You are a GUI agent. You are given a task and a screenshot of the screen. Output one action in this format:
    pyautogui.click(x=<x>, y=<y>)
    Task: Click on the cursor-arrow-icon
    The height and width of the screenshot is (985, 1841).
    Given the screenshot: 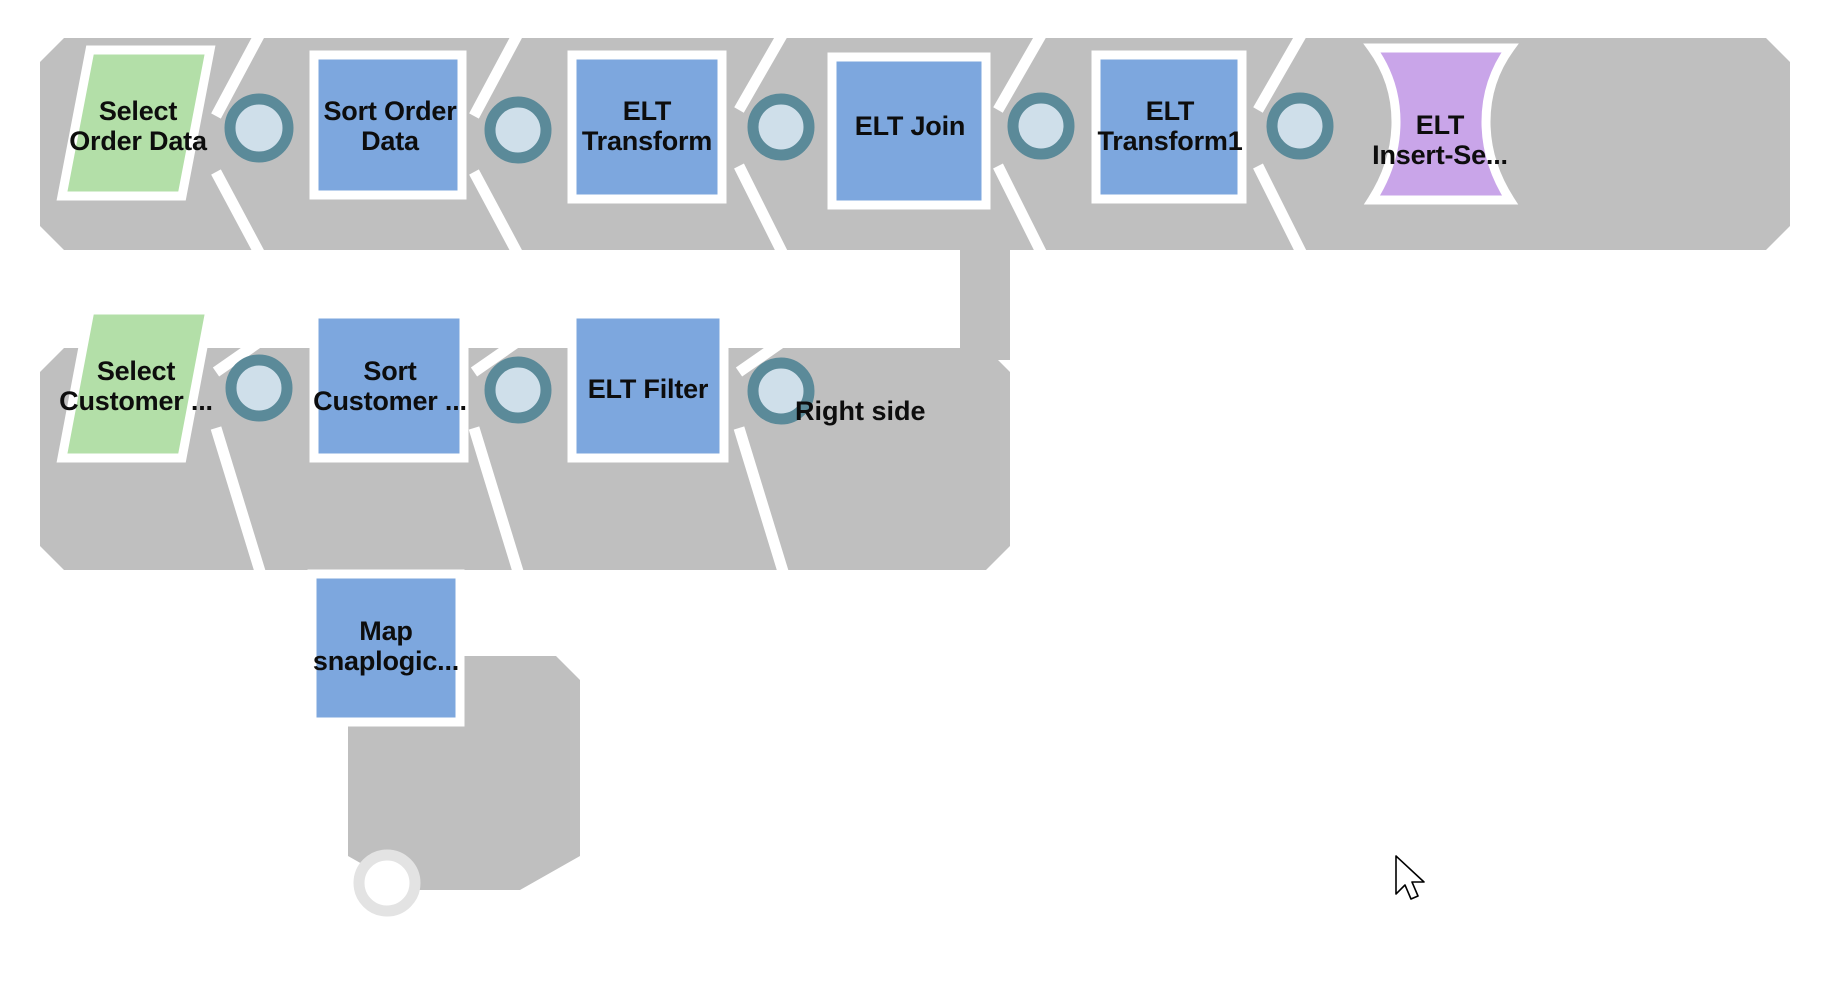 What is the action you would take?
    pyautogui.click(x=1410, y=877)
    